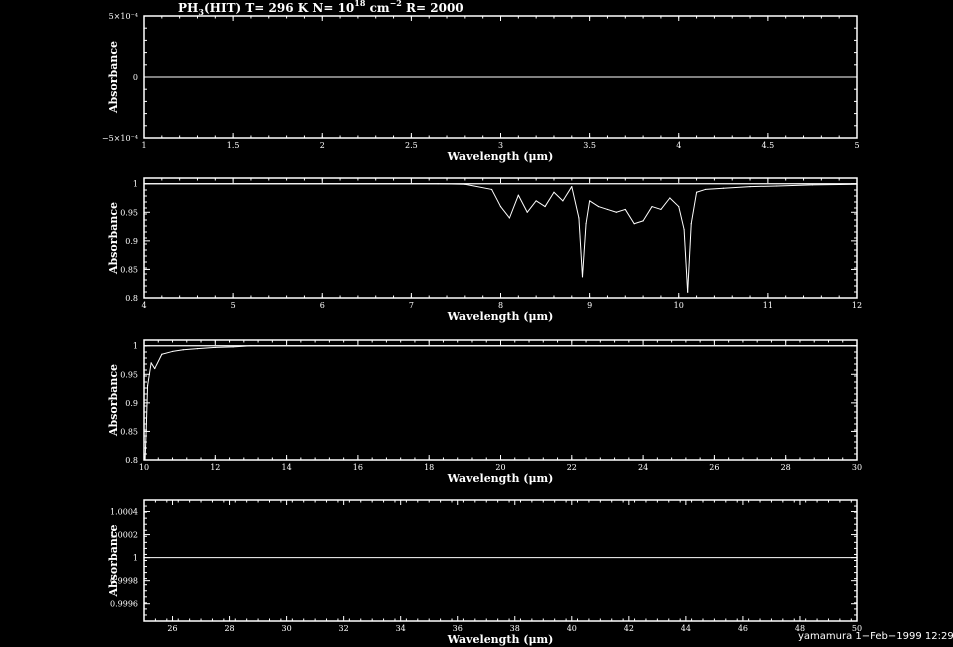 The width and height of the screenshot is (953, 647). What do you see at coordinates (800, 628) in the screenshot?
I see `x-tick-label: 48` at bounding box center [800, 628].